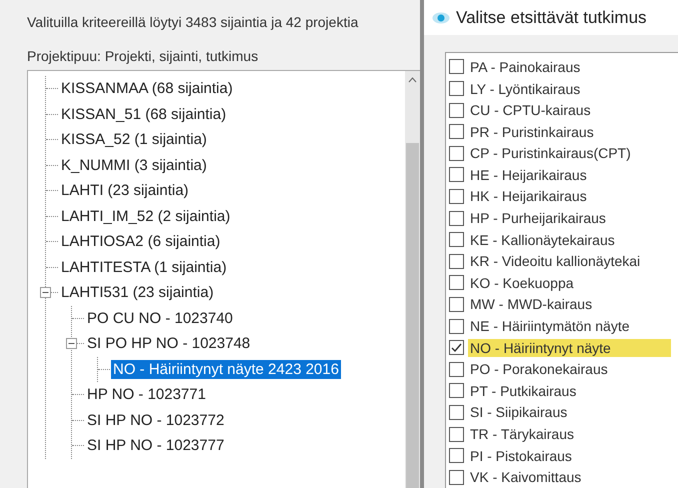 The width and height of the screenshot is (678, 488). I want to click on checkbox-label: HP - Purheijarikairaus, so click(538, 218).